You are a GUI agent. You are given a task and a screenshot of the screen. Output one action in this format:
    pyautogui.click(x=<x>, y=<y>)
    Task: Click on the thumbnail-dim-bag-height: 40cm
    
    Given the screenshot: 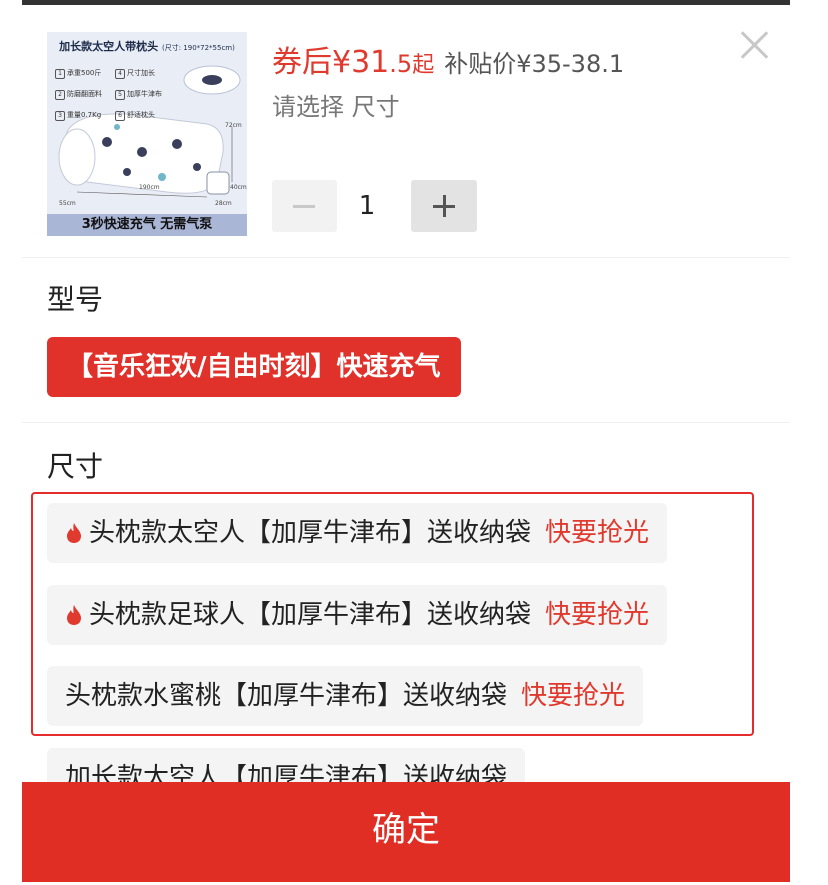 What is the action you would take?
    pyautogui.click(x=238, y=187)
    